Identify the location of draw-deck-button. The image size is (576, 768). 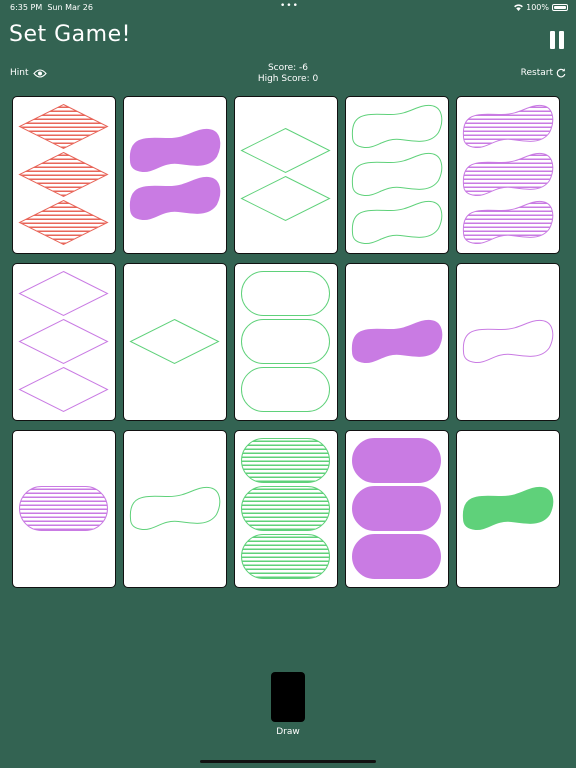
(288, 697).